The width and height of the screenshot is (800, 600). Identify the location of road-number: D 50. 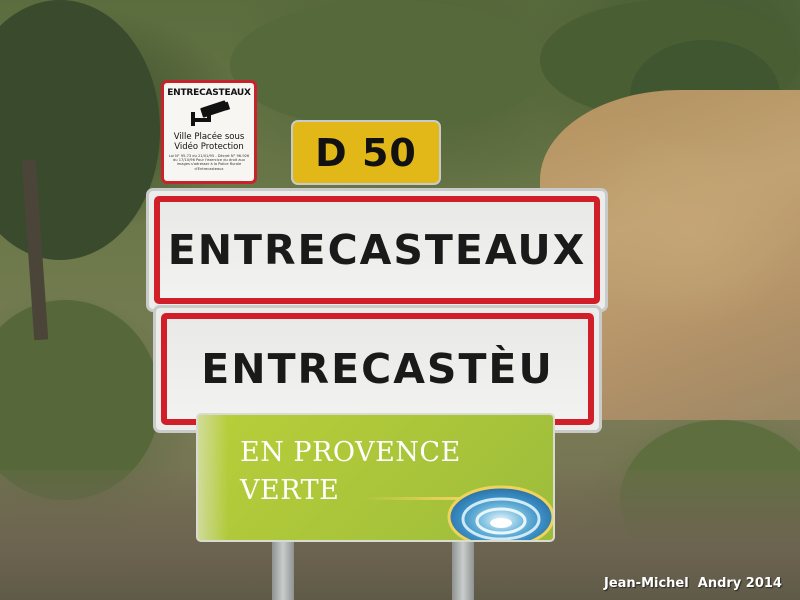
(366, 152).